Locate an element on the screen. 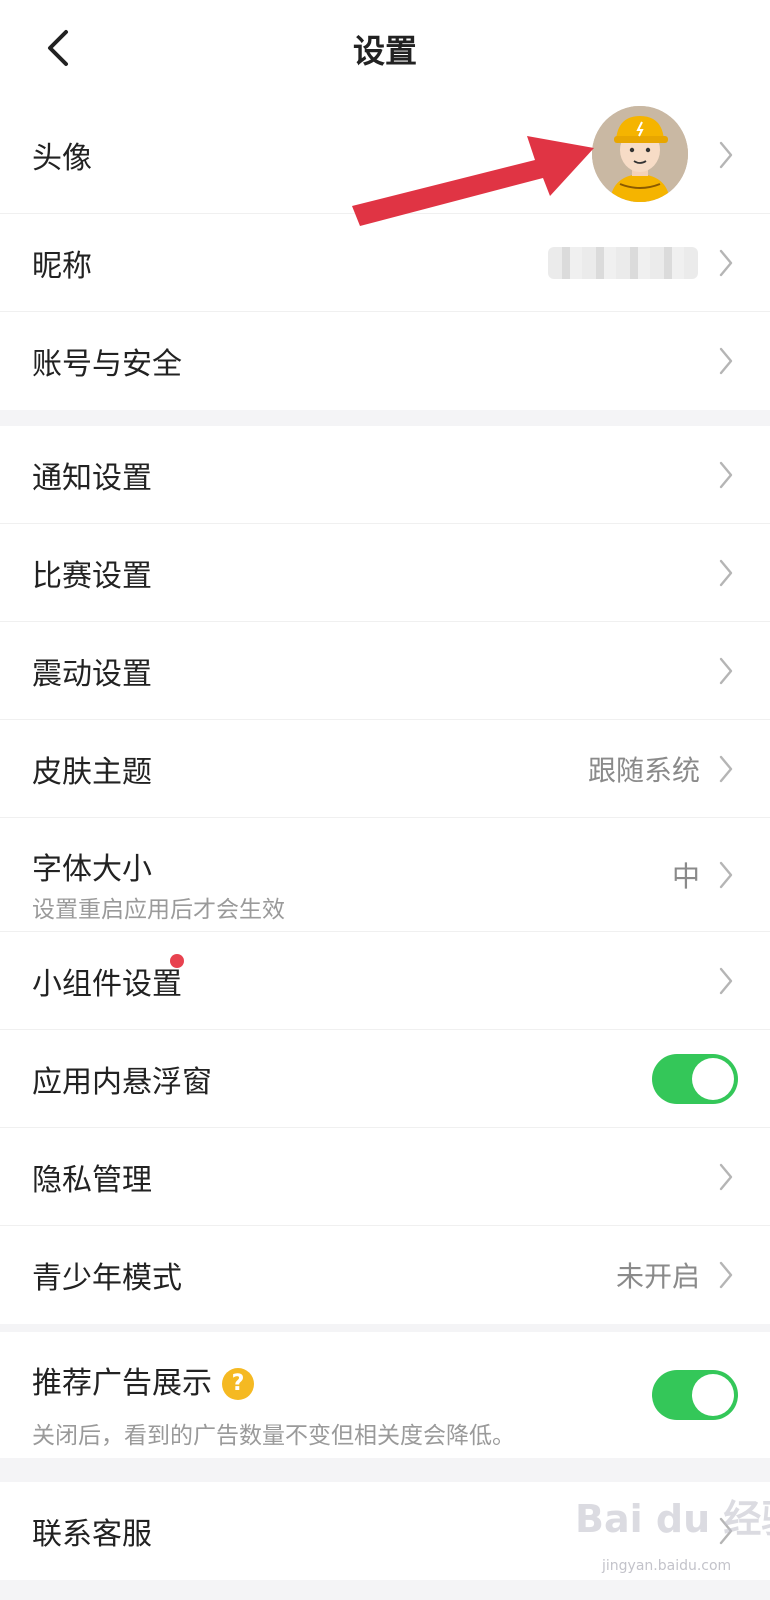 The image size is (770, 1600). account-security-label: 账号与安全 is located at coordinates (107, 364).